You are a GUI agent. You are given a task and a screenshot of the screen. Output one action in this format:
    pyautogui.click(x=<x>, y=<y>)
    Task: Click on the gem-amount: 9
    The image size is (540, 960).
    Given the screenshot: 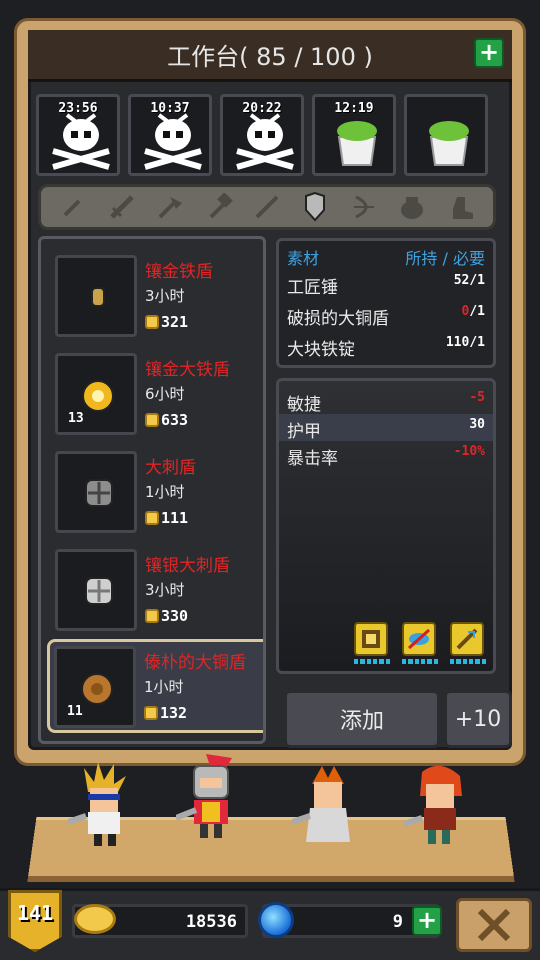 What is the action you would take?
    pyautogui.click(x=397, y=922)
    